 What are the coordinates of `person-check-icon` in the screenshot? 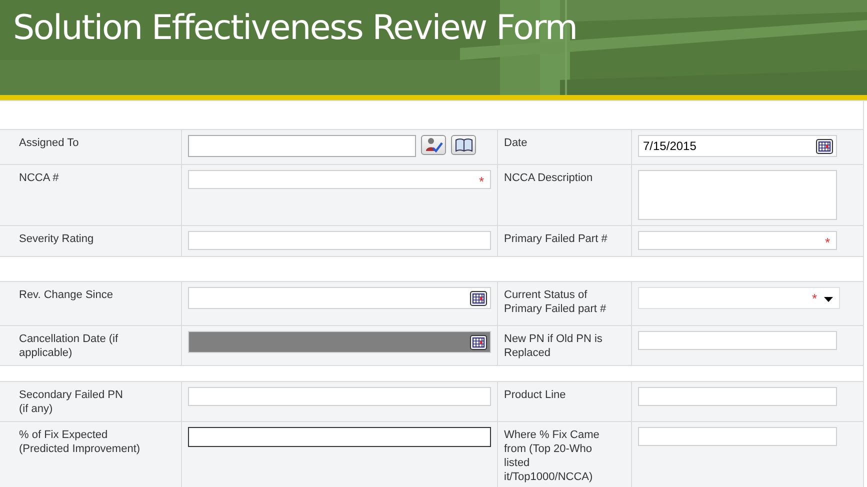 It's located at (433, 145).